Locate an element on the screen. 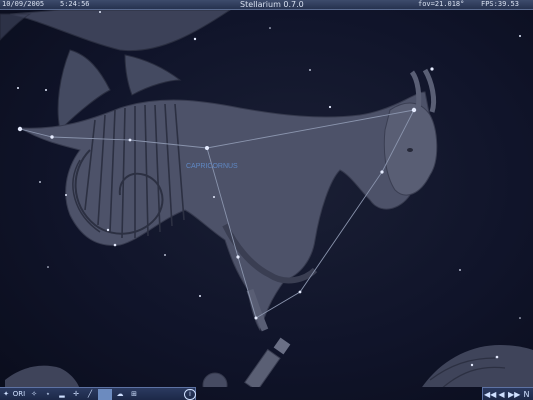  telescope-icon: ✧ is located at coordinates (34, 394).